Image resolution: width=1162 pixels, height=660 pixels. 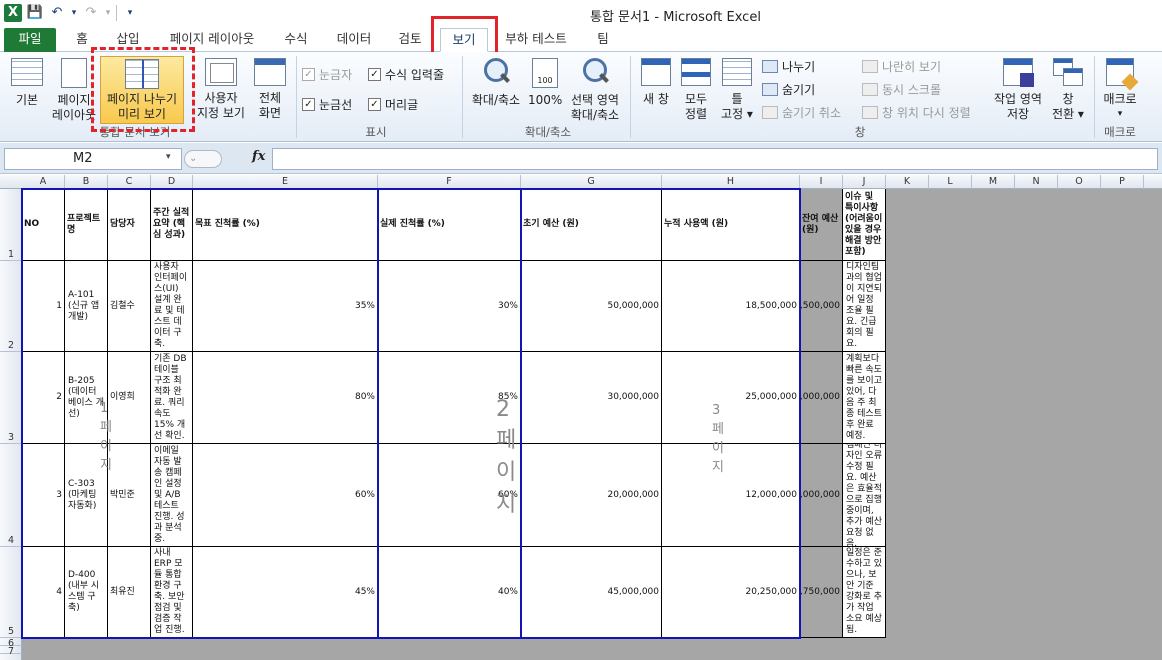 I want to click on data-cell-remaining: 24,750,000, so click(x=821, y=592).